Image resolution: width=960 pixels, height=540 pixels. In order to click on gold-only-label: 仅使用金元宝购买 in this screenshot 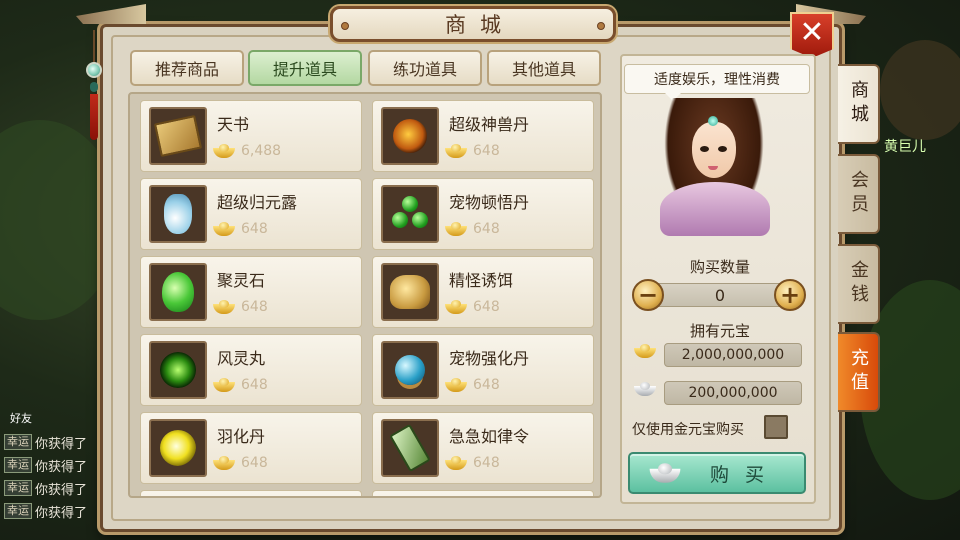, I will do `click(688, 430)`.